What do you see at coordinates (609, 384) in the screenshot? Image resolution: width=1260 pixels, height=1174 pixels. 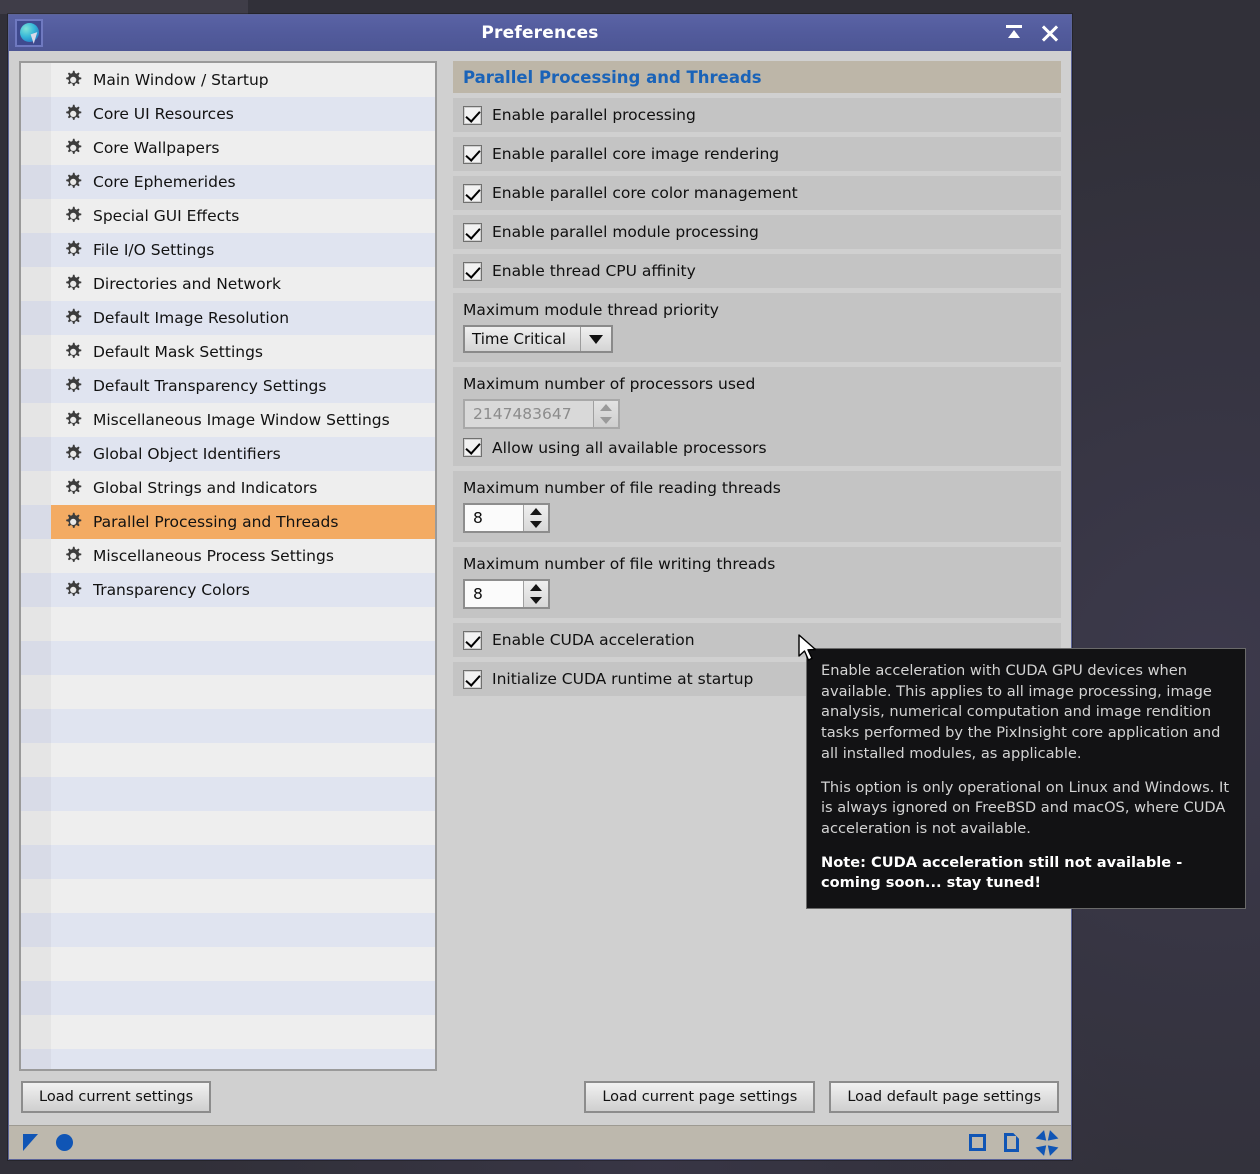 I see `max-processors-label: Maximum number of processors used` at bounding box center [609, 384].